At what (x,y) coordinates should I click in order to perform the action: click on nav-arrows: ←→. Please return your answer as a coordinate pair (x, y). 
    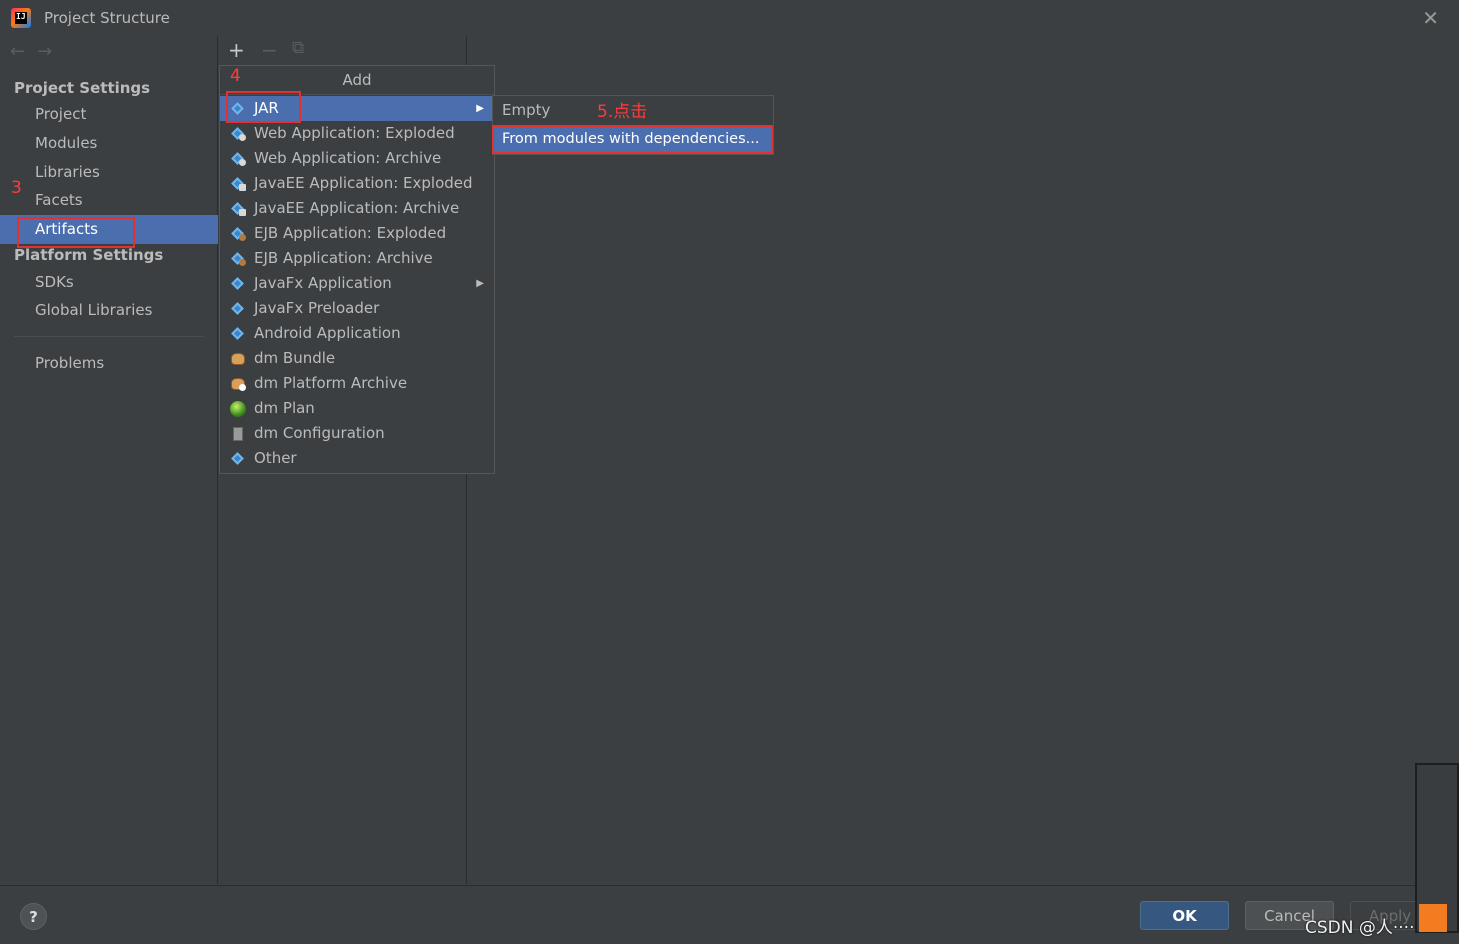
    Looking at the image, I should click on (37, 51).